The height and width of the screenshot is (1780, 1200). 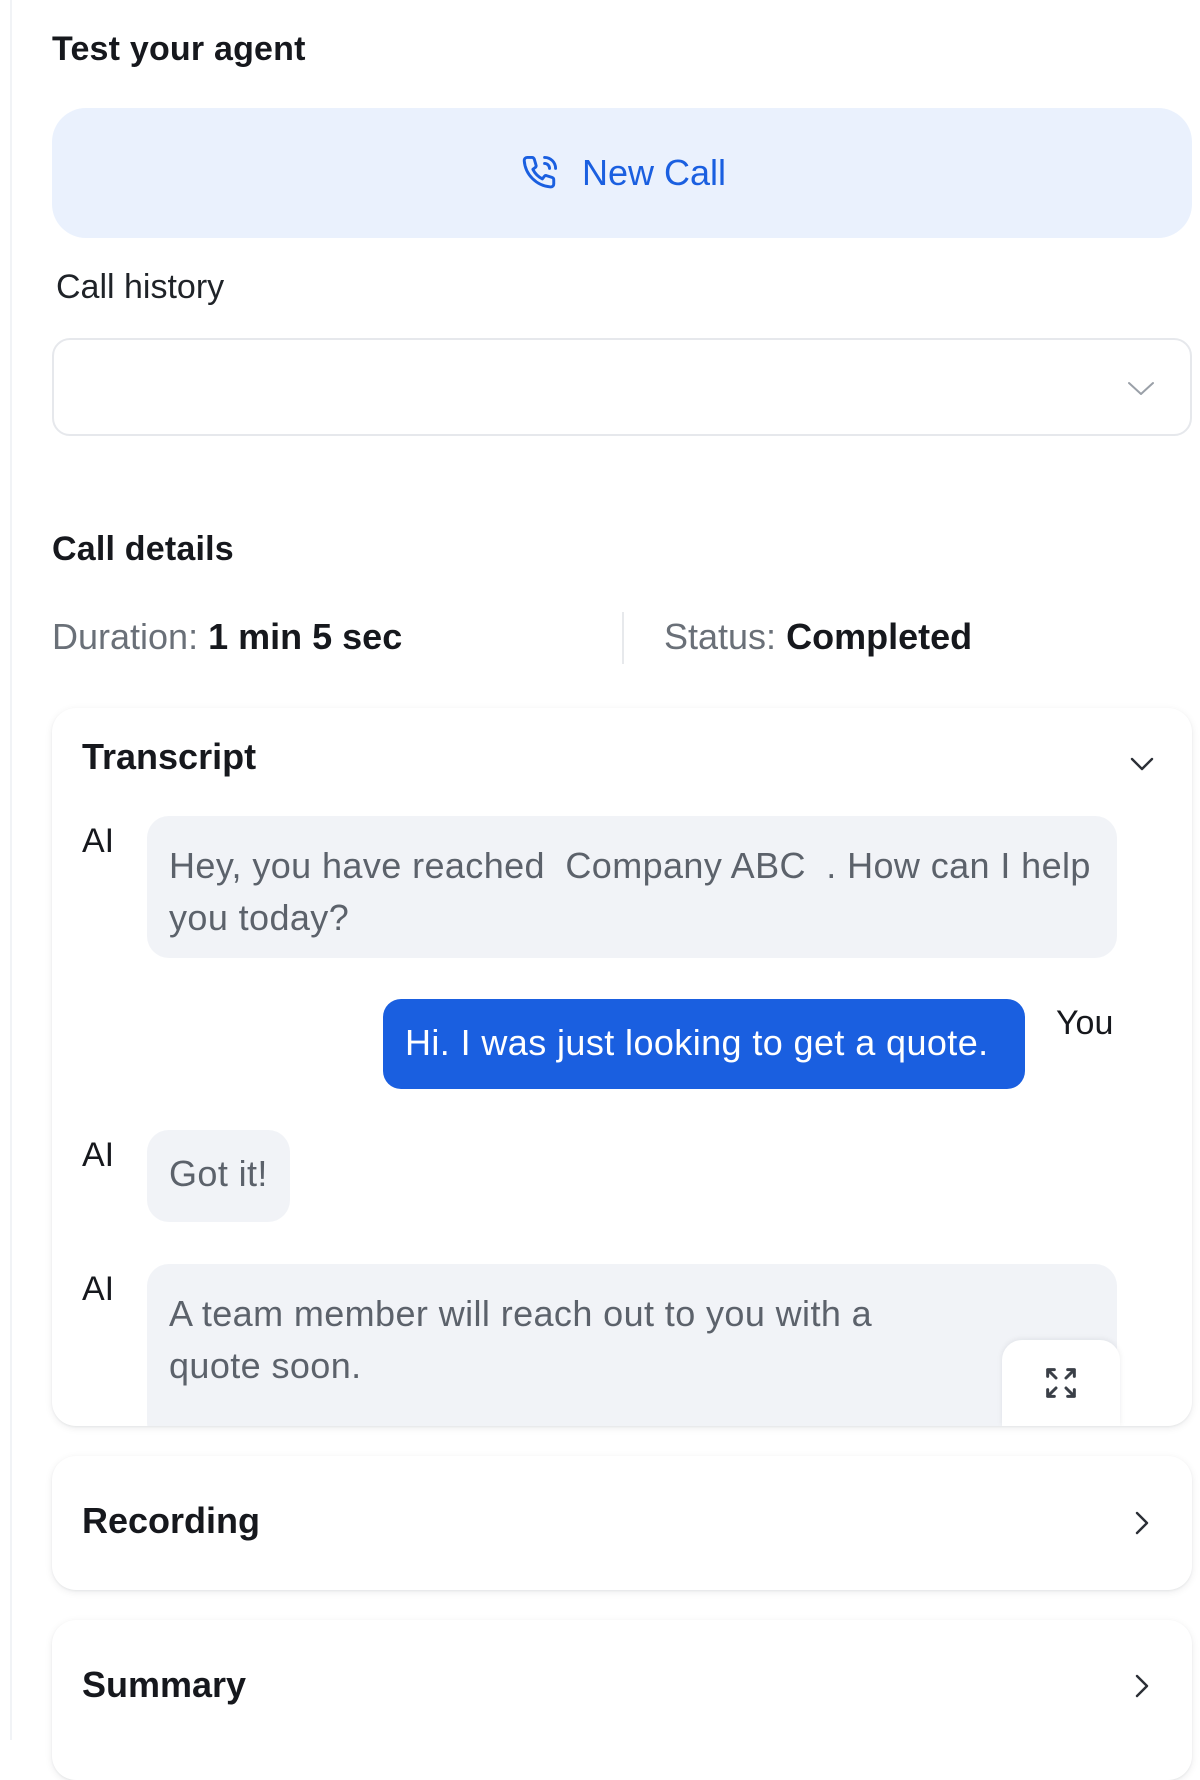 I want to click on message-text: Hey, you have reached, so click(x=357, y=865).